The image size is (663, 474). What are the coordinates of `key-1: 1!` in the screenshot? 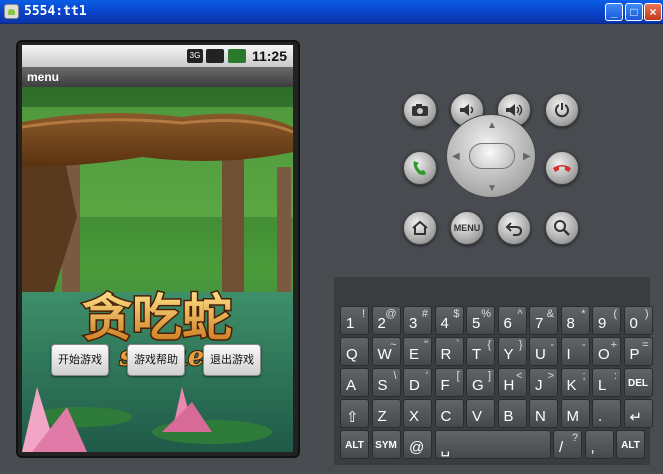 It's located at (354, 320).